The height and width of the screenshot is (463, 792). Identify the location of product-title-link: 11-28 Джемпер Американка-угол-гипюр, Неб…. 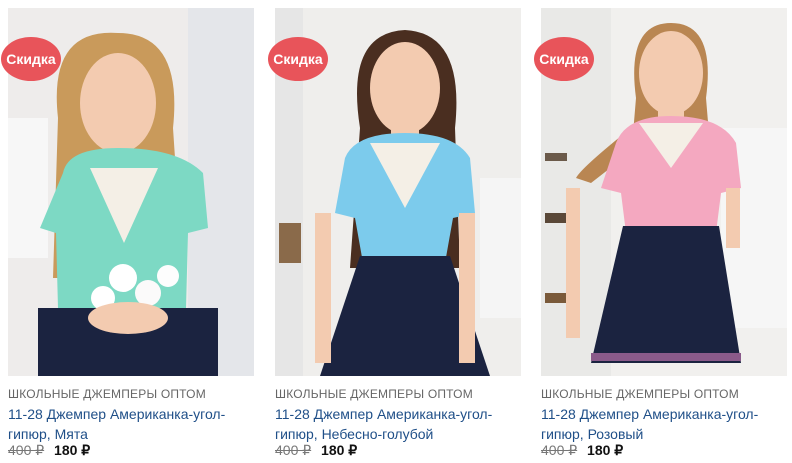
(399, 424).